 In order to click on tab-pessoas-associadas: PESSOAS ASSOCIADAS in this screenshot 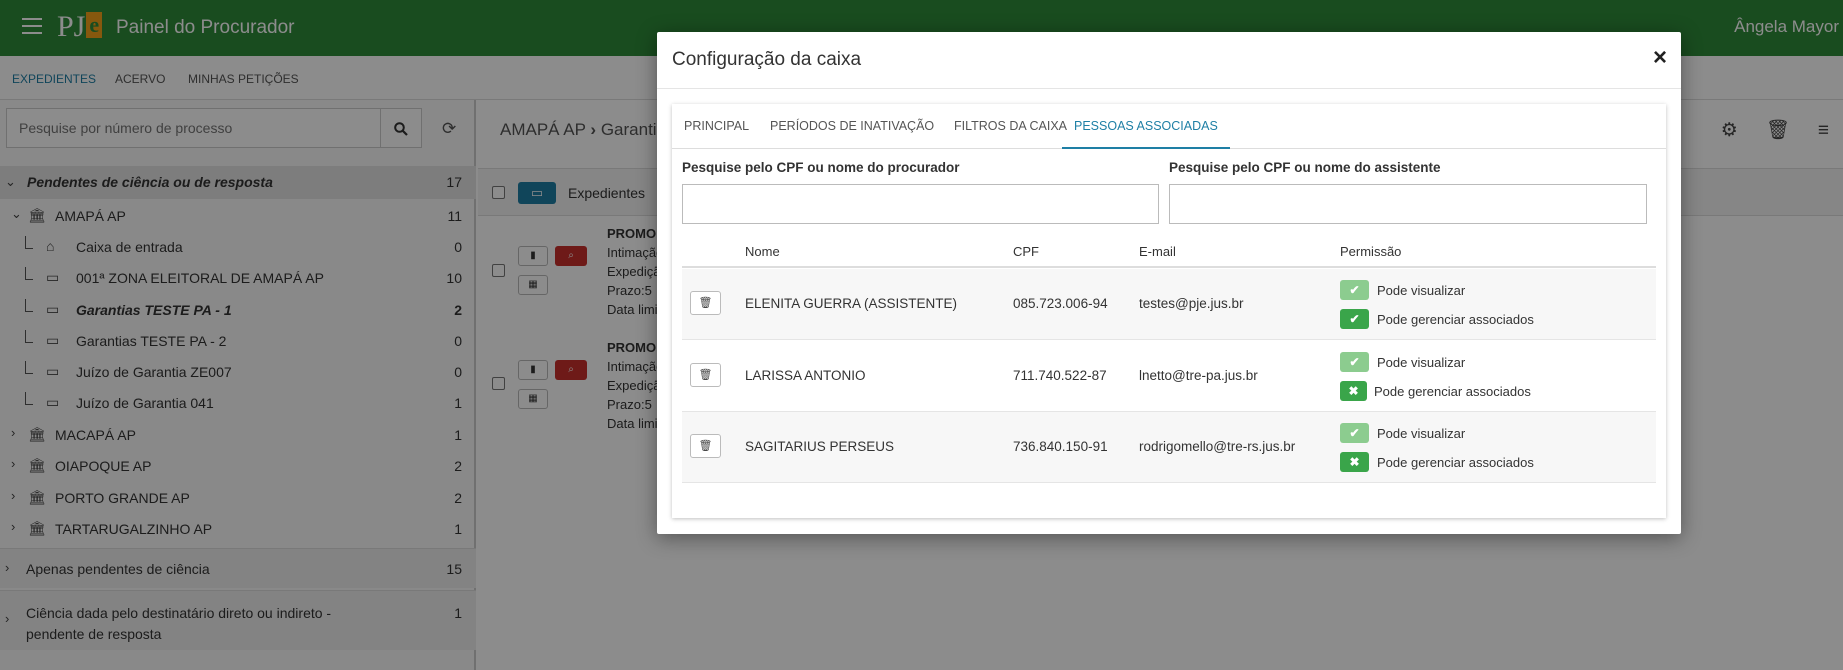, I will do `click(1146, 126)`.